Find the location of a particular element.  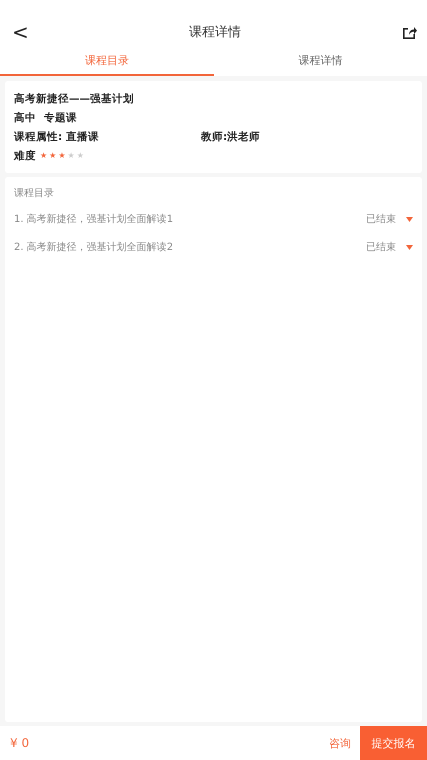

course-level: 高中 is located at coordinates (25, 117).